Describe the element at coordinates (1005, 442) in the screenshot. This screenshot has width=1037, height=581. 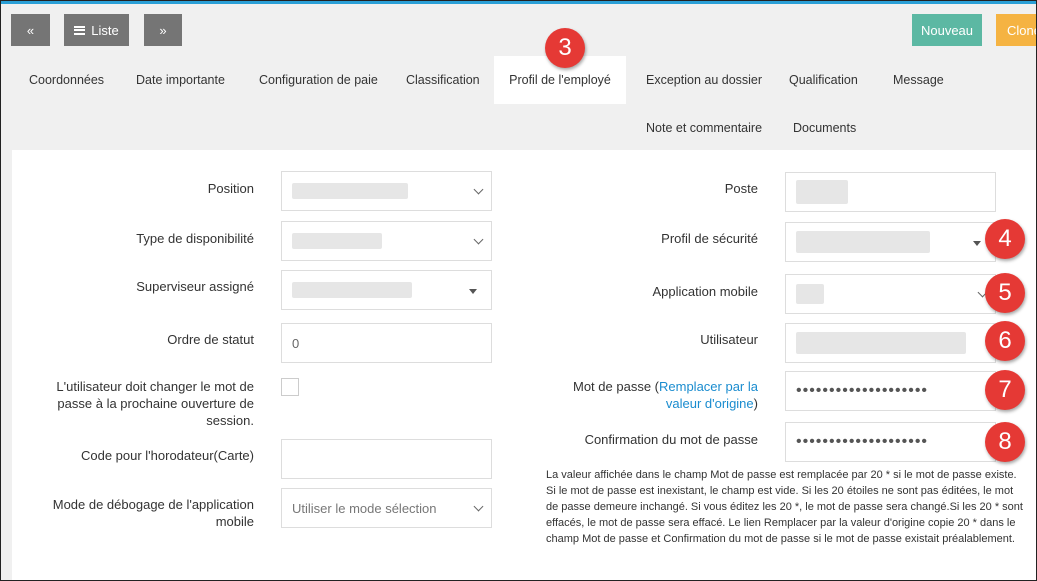
I see `annotation-badge-8: 8` at that location.